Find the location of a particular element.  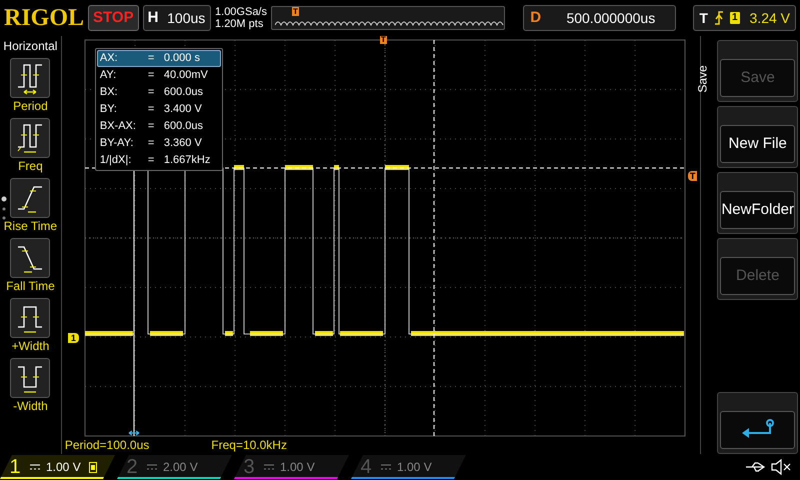

delay-box: D 500.000000us is located at coordinates (599, 18).